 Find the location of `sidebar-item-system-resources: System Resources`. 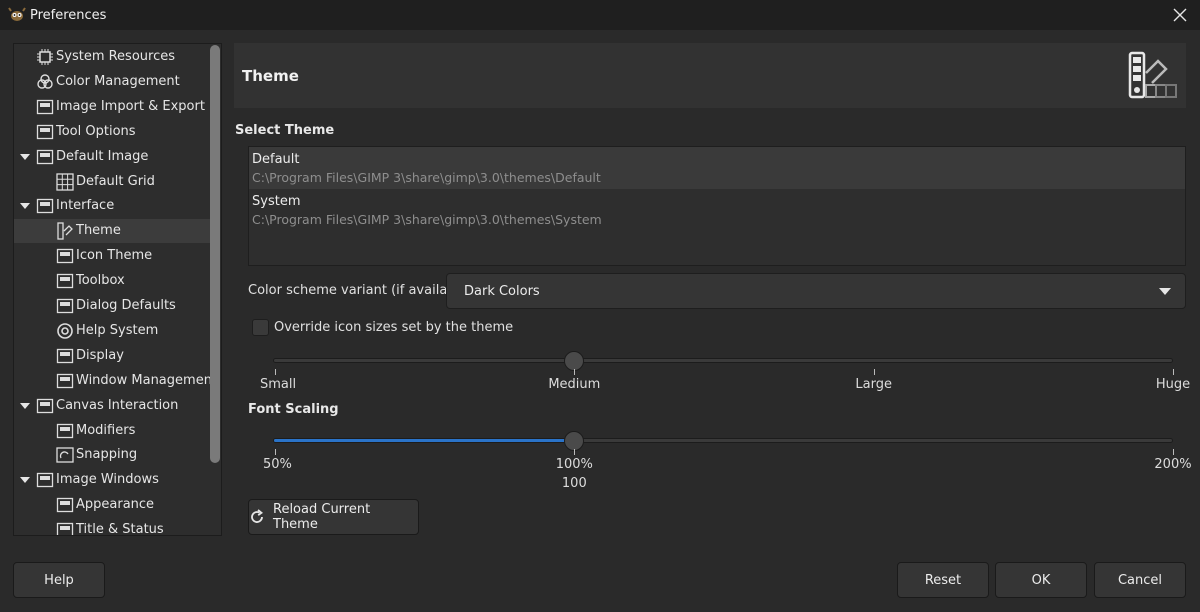

sidebar-item-system-resources: System Resources is located at coordinates (112, 57).